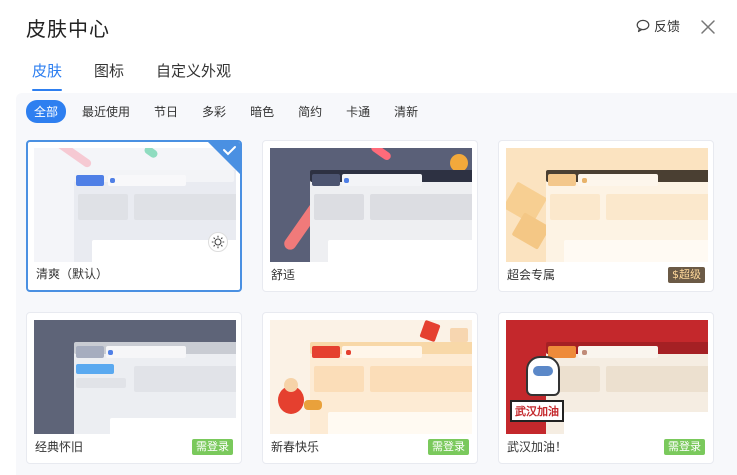 Image resolution: width=737 pixels, height=475 pixels. I want to click on skin-name: 超会专属, so click(531, 275).